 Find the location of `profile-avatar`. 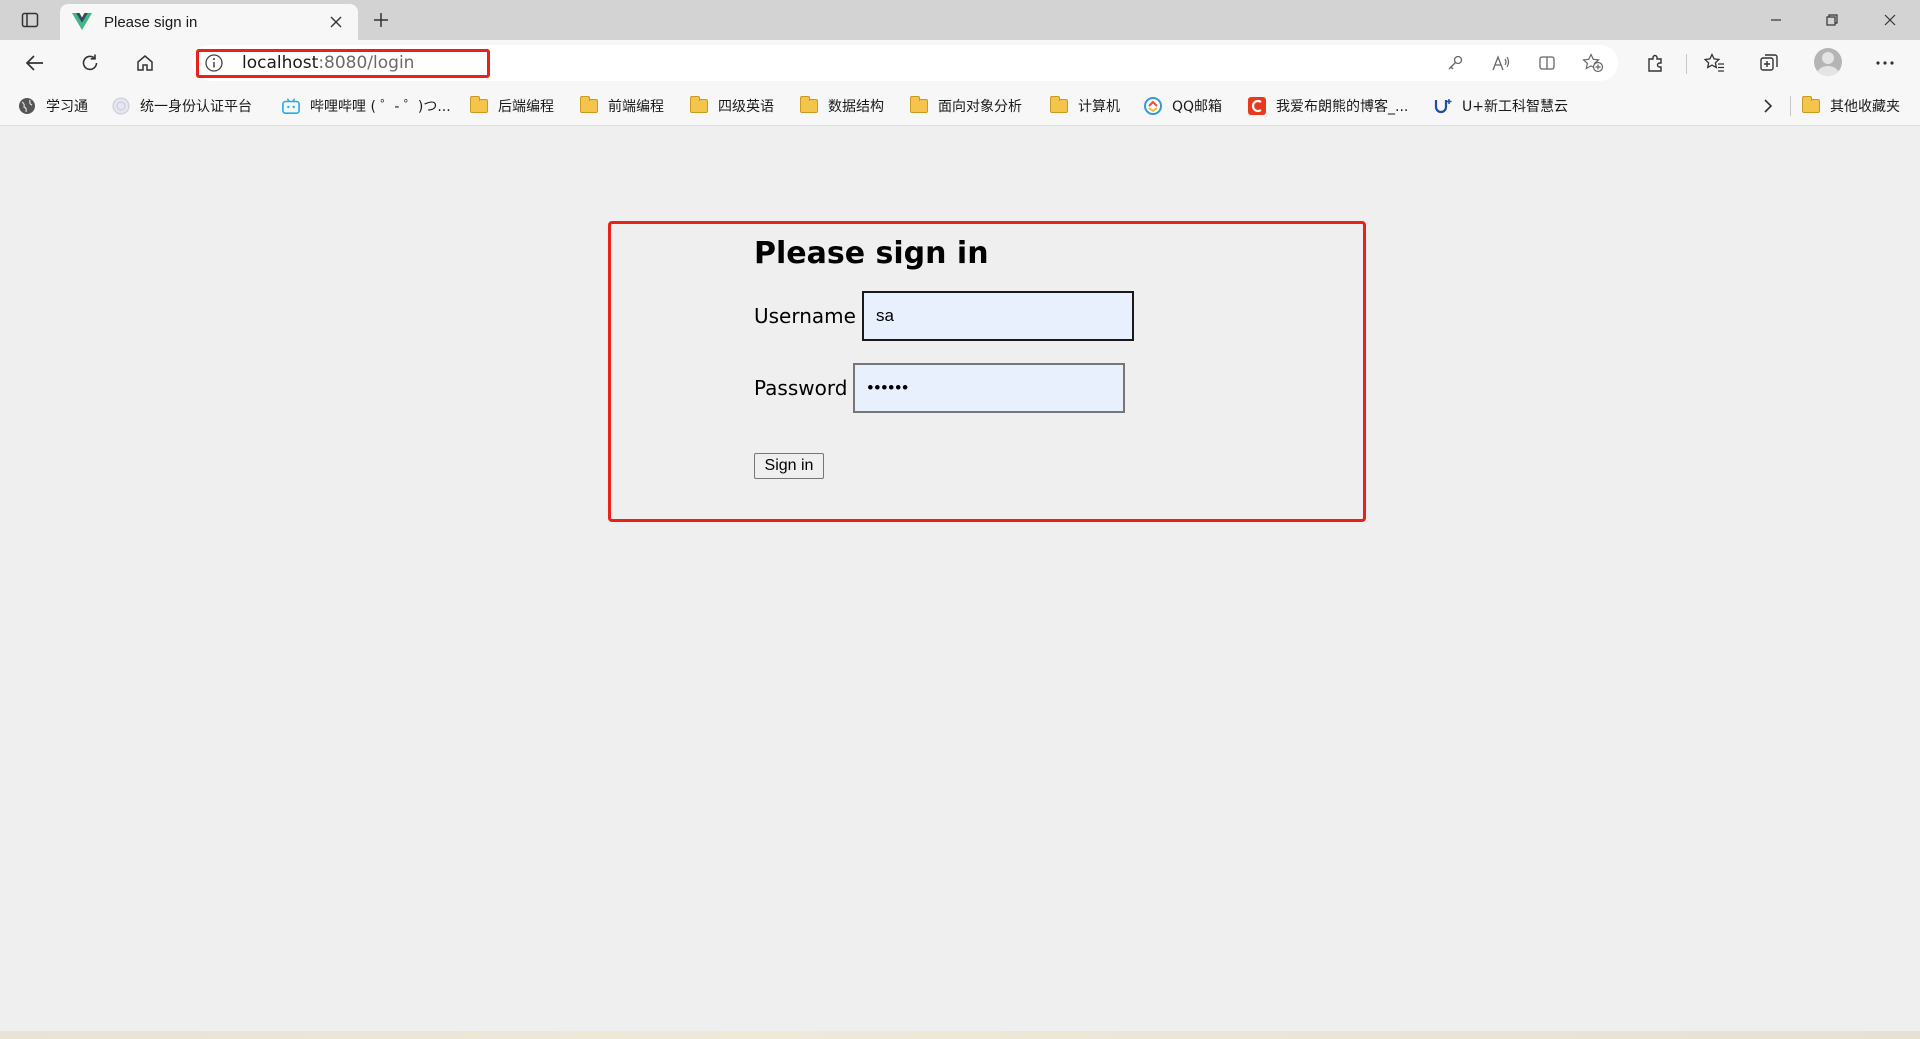

profile-avatar is located at coordinates (1828, 62).